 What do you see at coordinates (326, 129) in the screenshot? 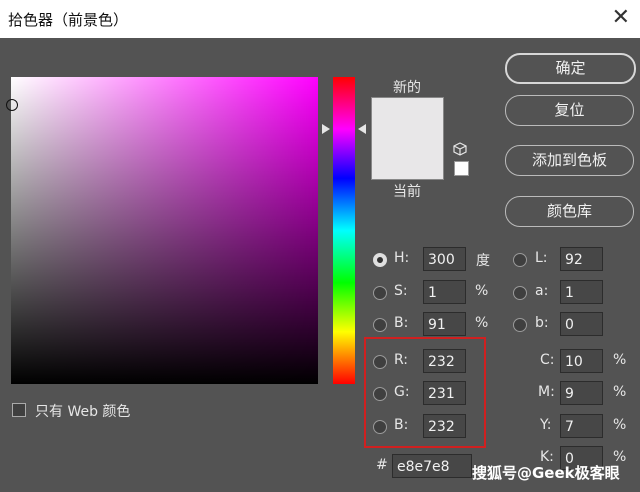
I see `hue-slider-left-arrow-icon` at bounding box center [326, 129].